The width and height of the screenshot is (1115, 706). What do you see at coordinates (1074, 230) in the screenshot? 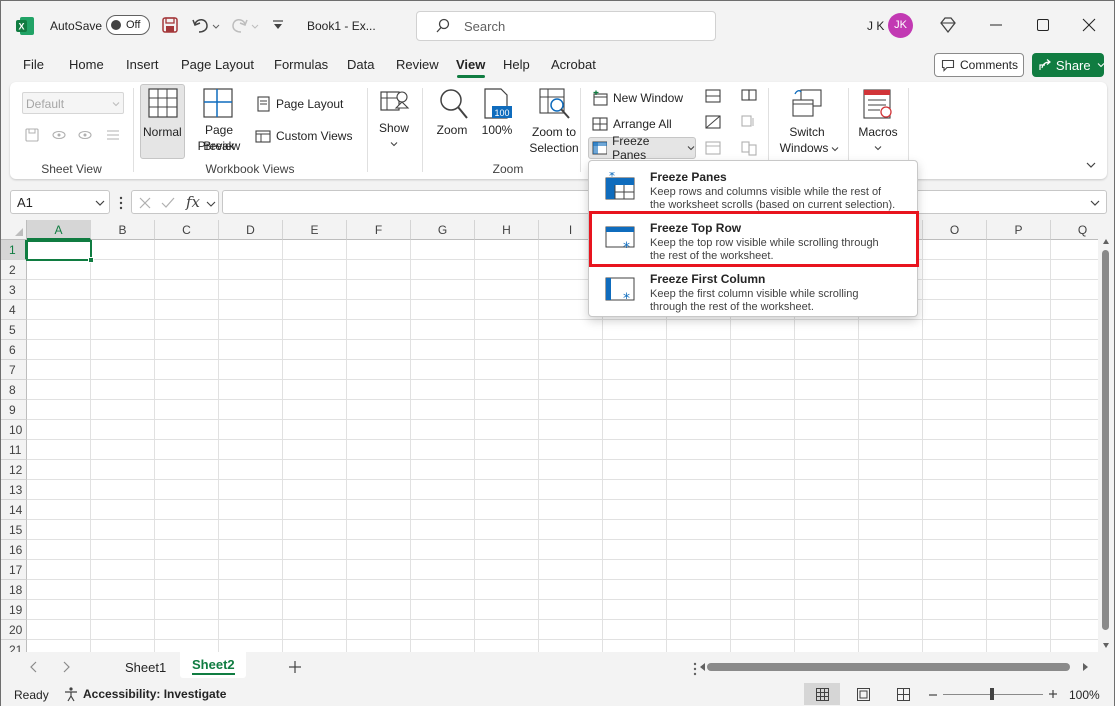
I see `column-header-q: Q` at bounding box center [1074, 230].